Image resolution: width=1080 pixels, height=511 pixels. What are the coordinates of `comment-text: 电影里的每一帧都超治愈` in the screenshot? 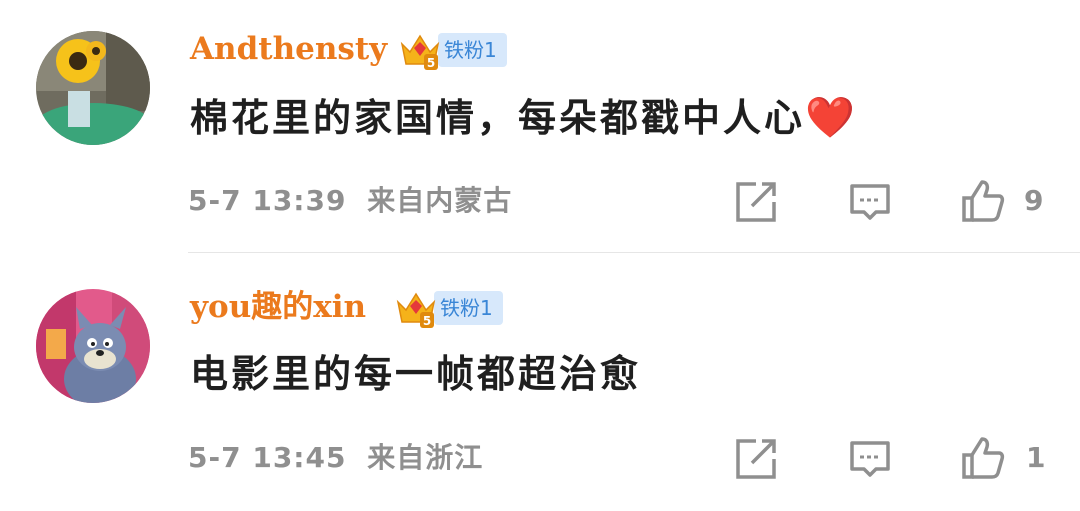 It's located at (415, 374).